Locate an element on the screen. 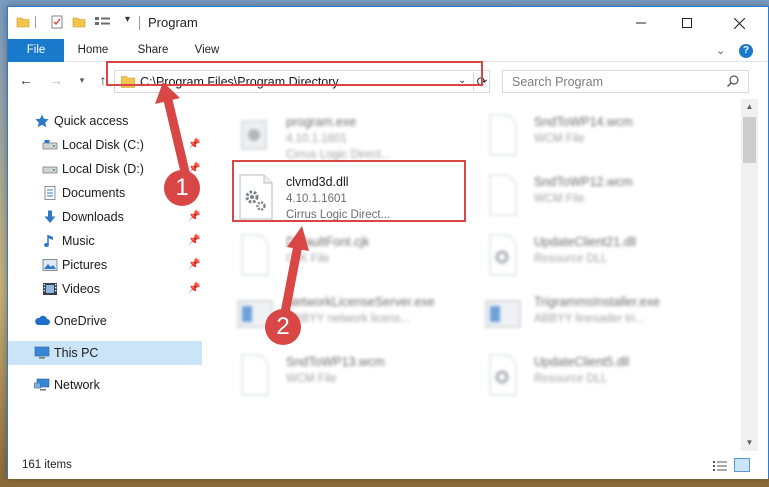 This screenshot has width=769, height=487. file-version: 4.10.1.1601 is located at coordinates (316, 139).